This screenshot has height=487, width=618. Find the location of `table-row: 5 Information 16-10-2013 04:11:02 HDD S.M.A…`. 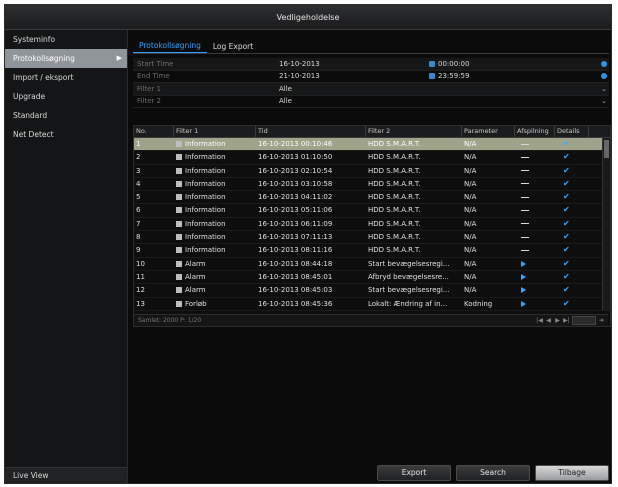

table-row: 5 Information 16-10-2013 04:11:02 HDD S.M.A… is located at coordinates (372, 198).